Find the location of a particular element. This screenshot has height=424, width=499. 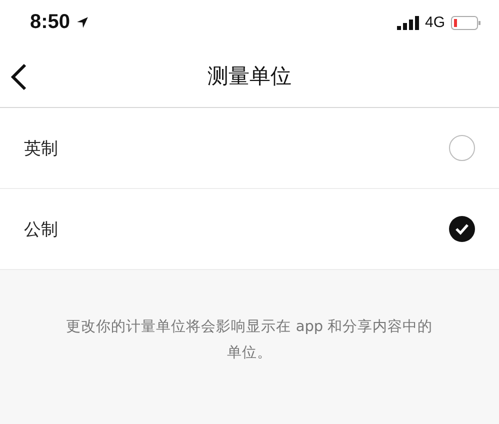

option-label: 英制 is located at coordinates (41, 149).